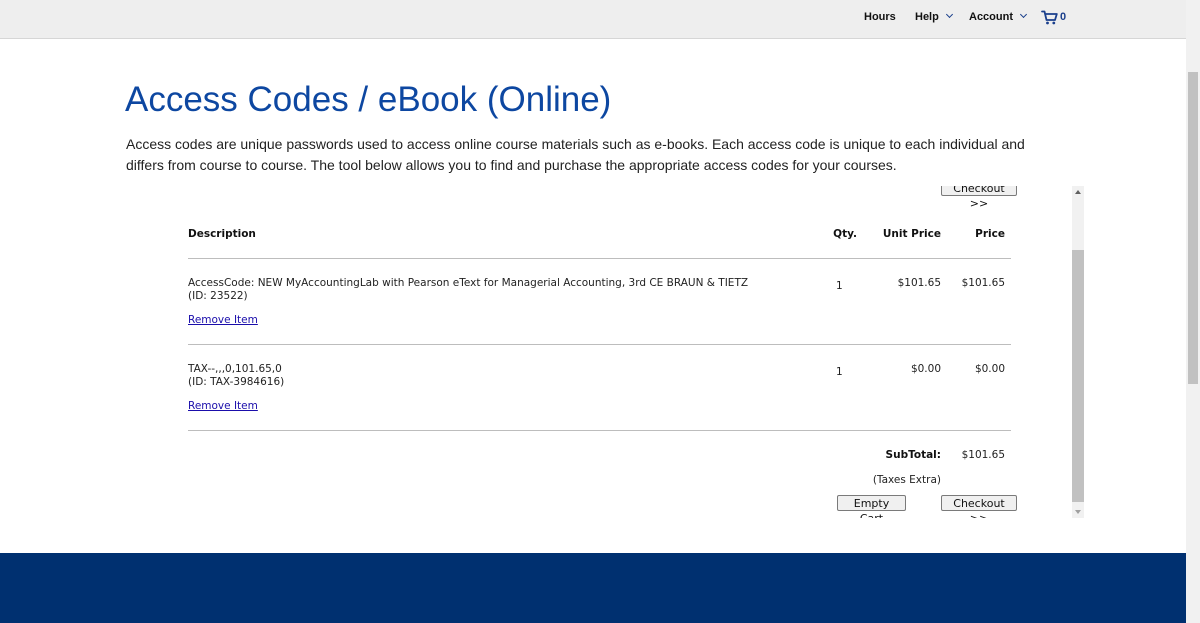  Describe the element at coordinates (218, 296) in the screenshot. I see `item-id: (ID: 23522)` at that location.